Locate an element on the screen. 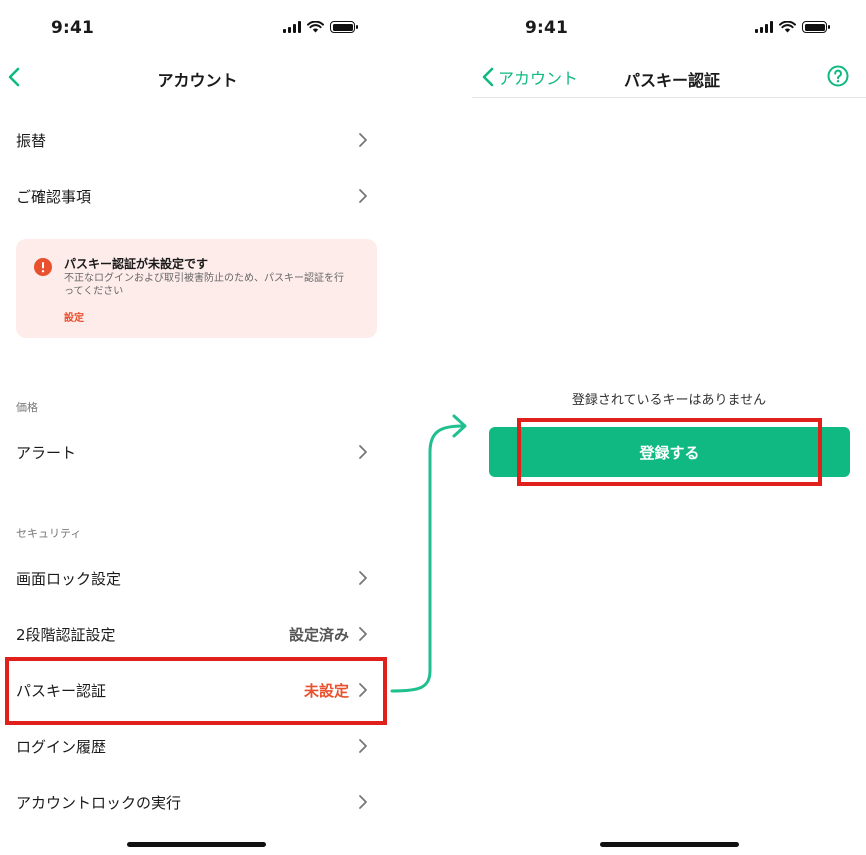 The width and height of the screenshot is (866, 855). list-item-screen-lock: 画面ロック設定 is located at coordinates (197, 578).